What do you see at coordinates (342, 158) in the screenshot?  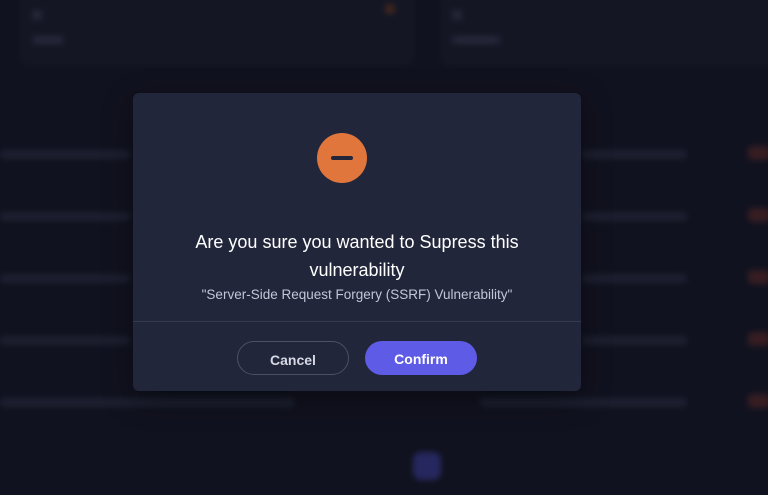 I see `minus-circle-icon` at bounding box center [342, 158].